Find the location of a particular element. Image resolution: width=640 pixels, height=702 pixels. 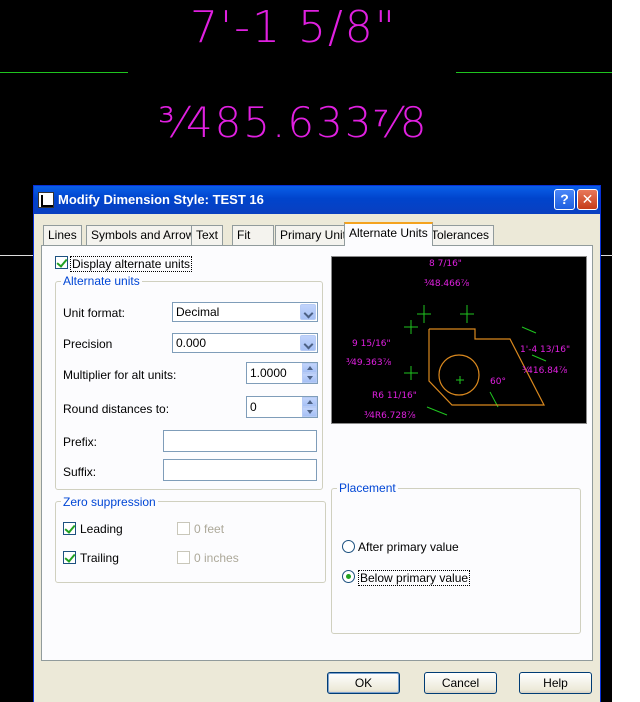

unit-format-value: Decimal is located at coordinates (198, 312).